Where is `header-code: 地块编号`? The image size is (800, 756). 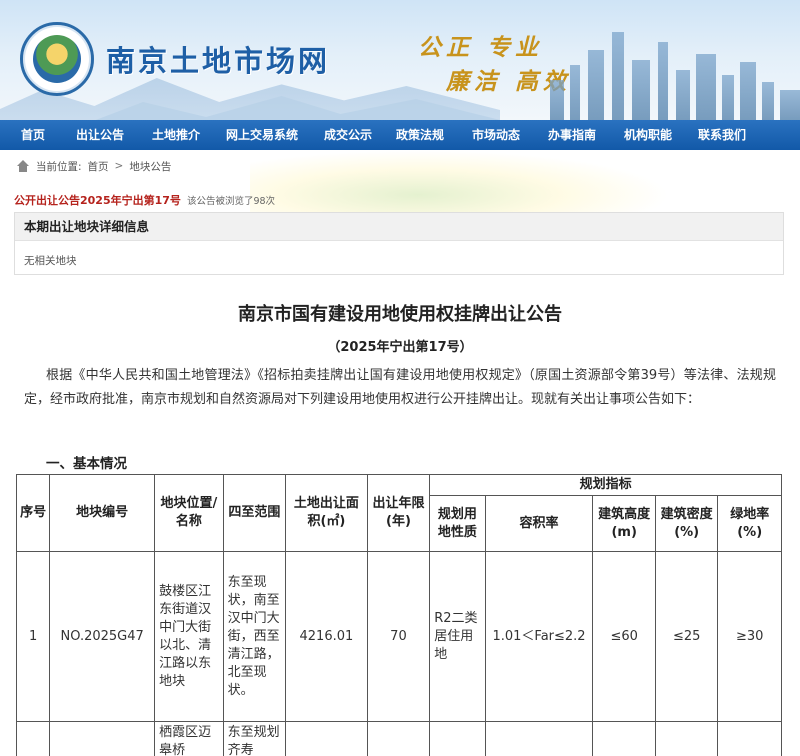
header-code: 地块编号 is located at coordinates (102, 513).